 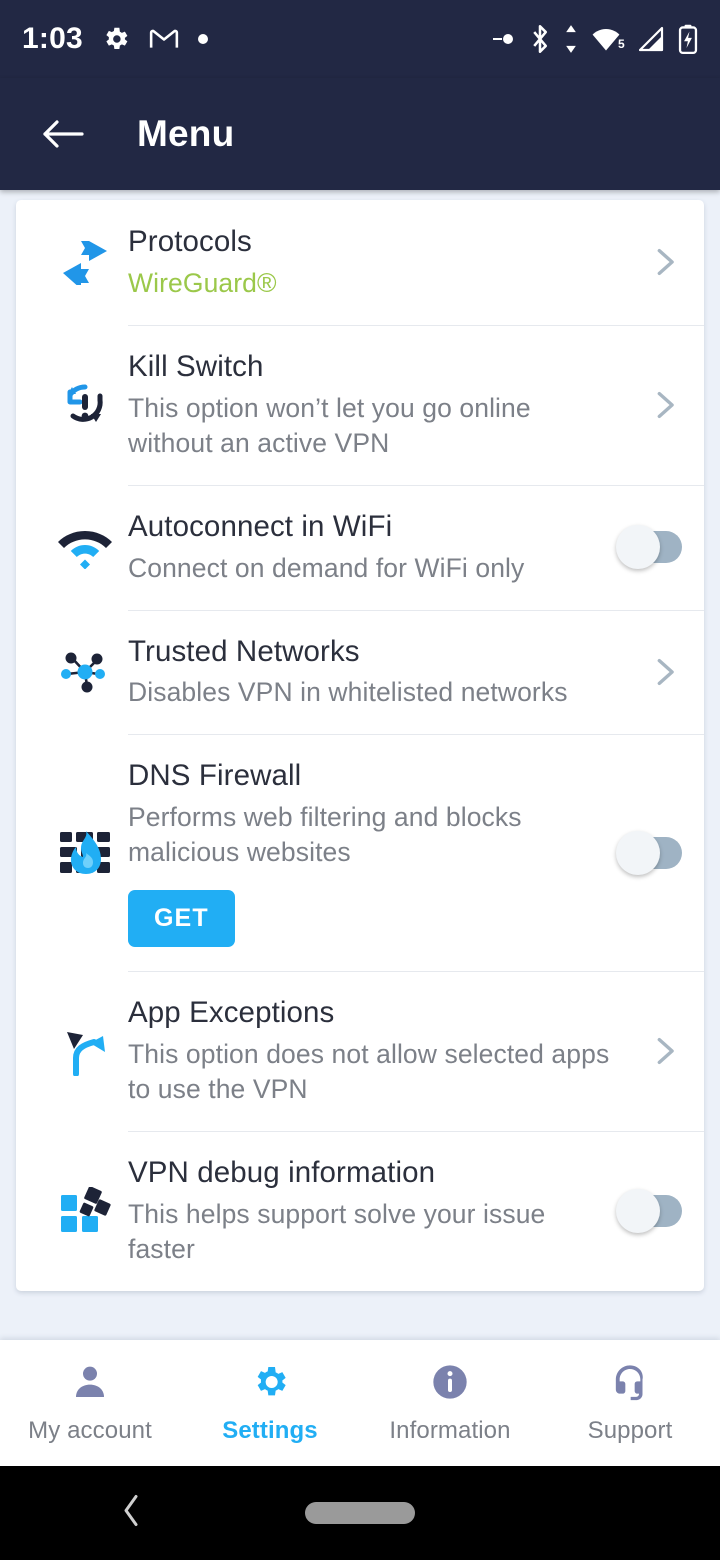 I want to click on dns-firewall-toggle, so click(x=649, y=852).